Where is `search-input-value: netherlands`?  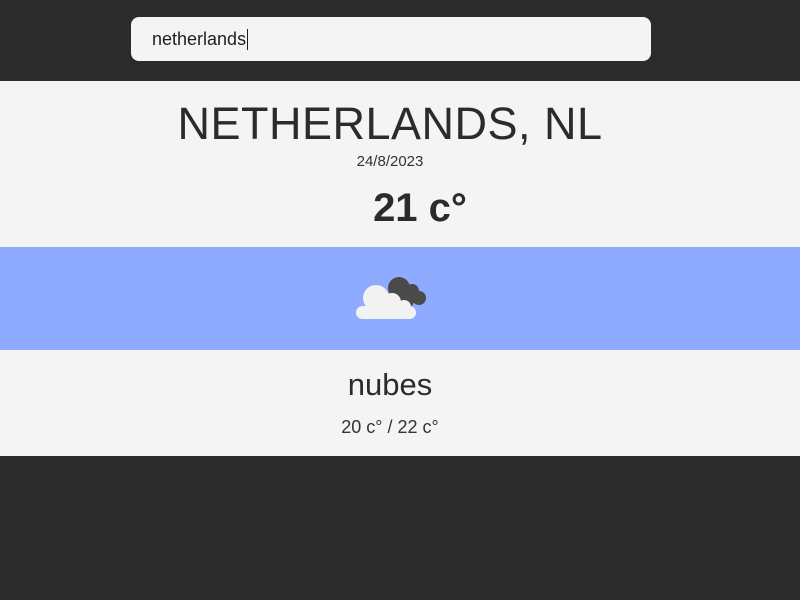 search-input-value: netherlands is located at coordinates (199, 39).